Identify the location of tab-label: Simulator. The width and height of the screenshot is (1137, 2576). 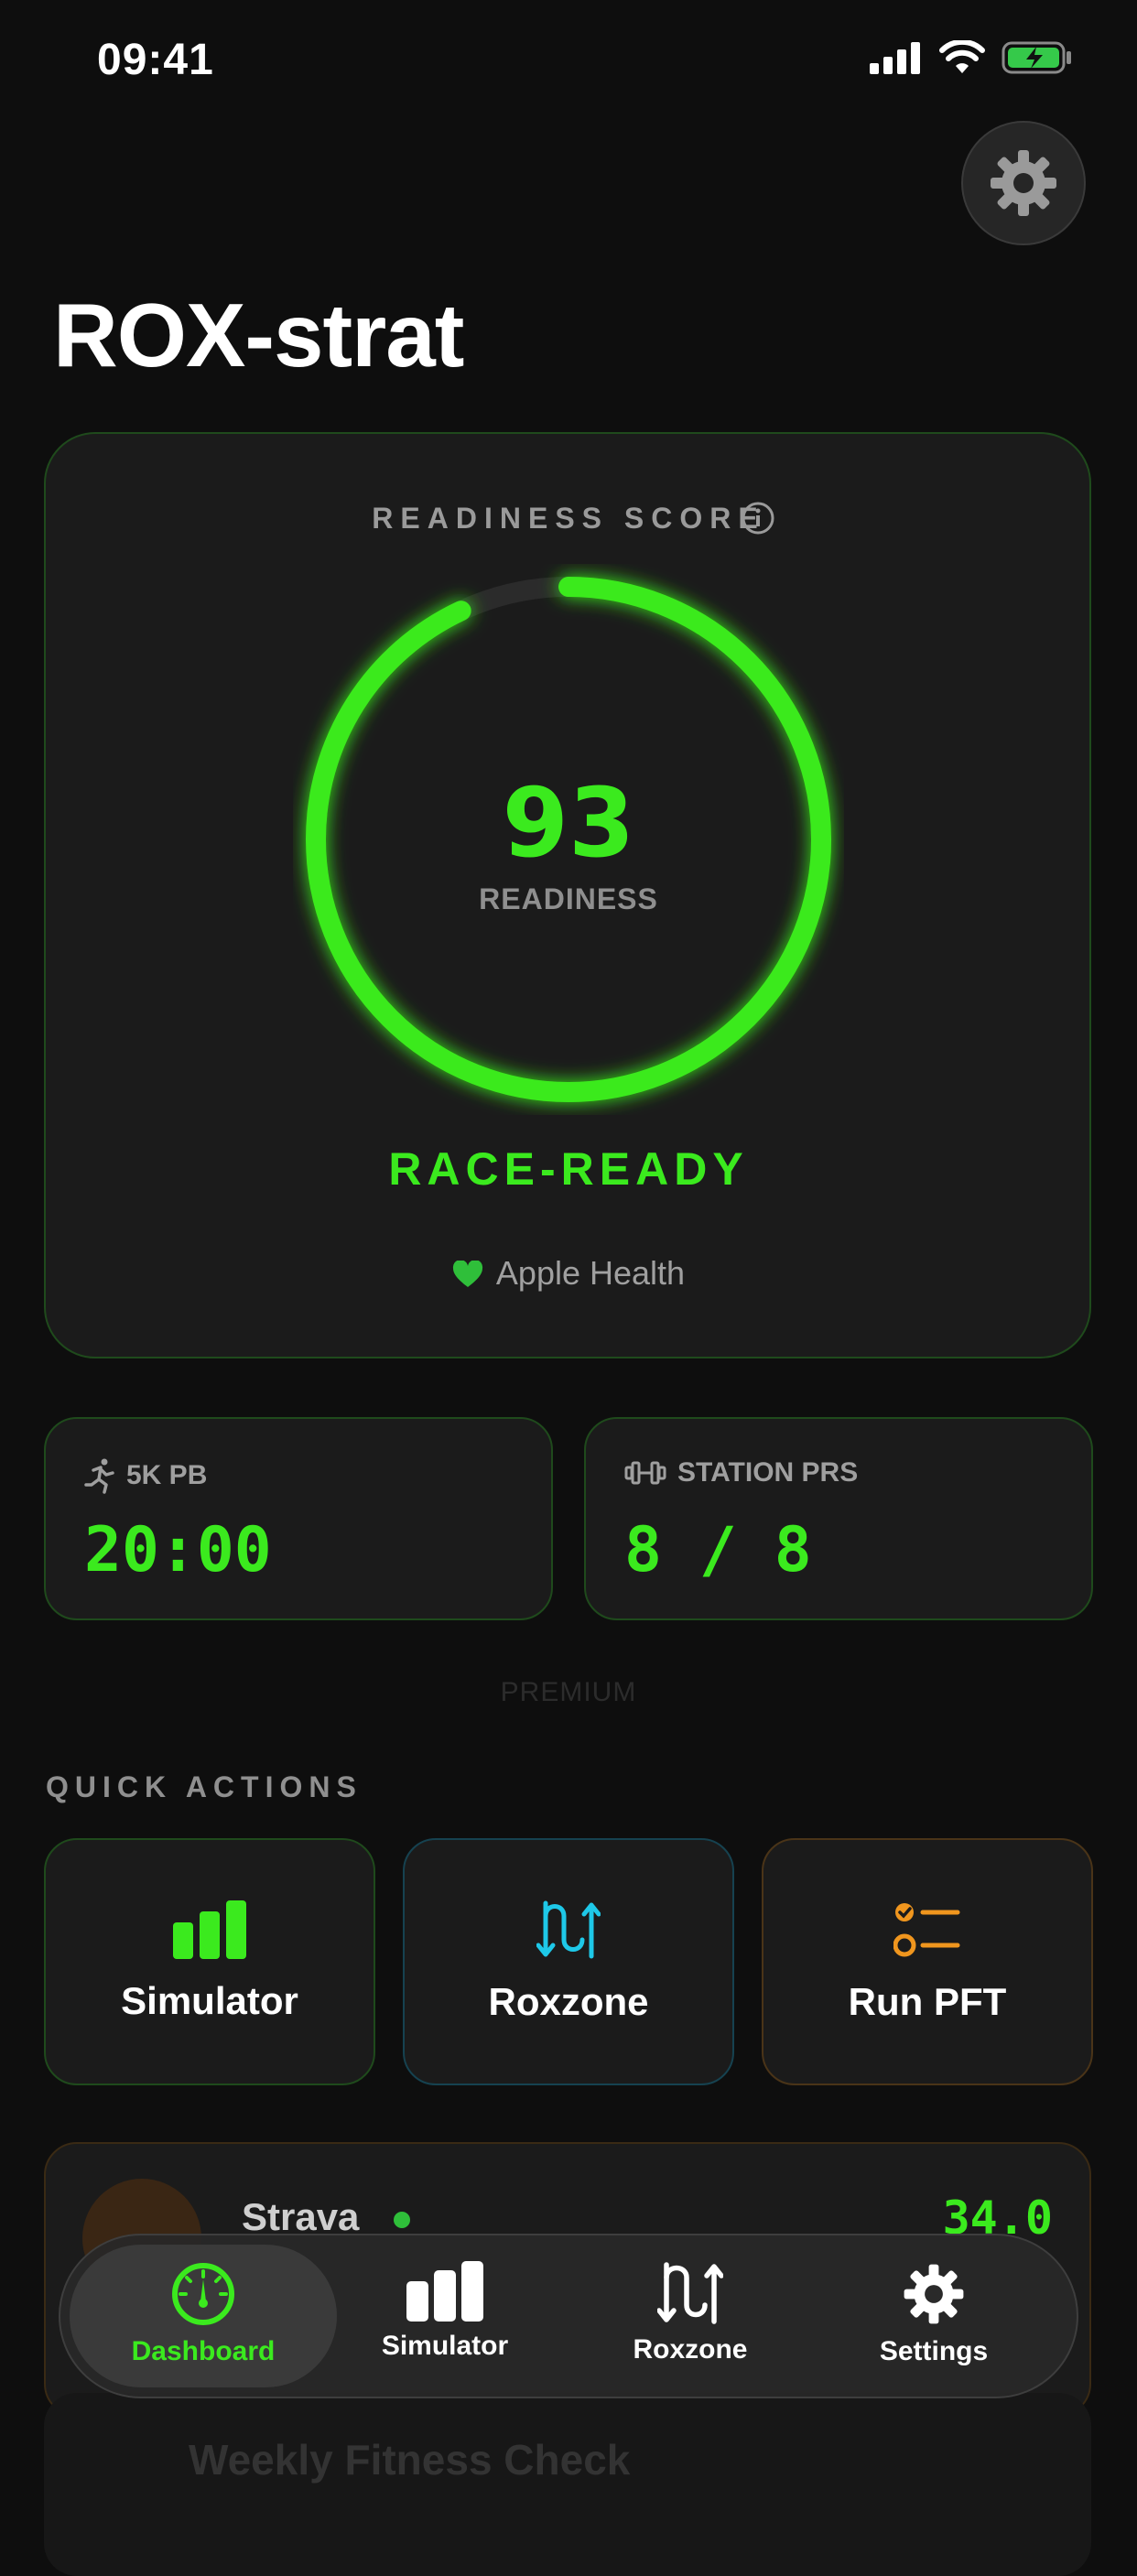
(445, 2346).